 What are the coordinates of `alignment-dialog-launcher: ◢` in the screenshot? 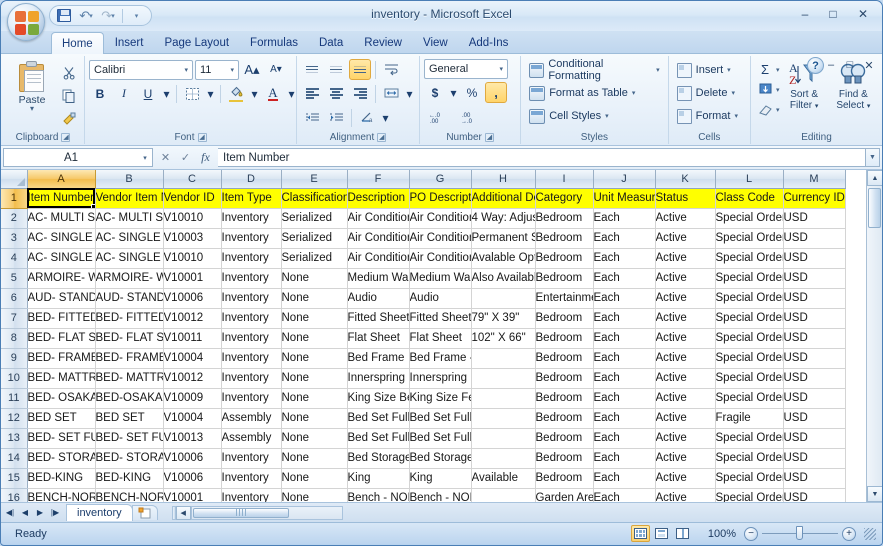 It's located at (382, 137).